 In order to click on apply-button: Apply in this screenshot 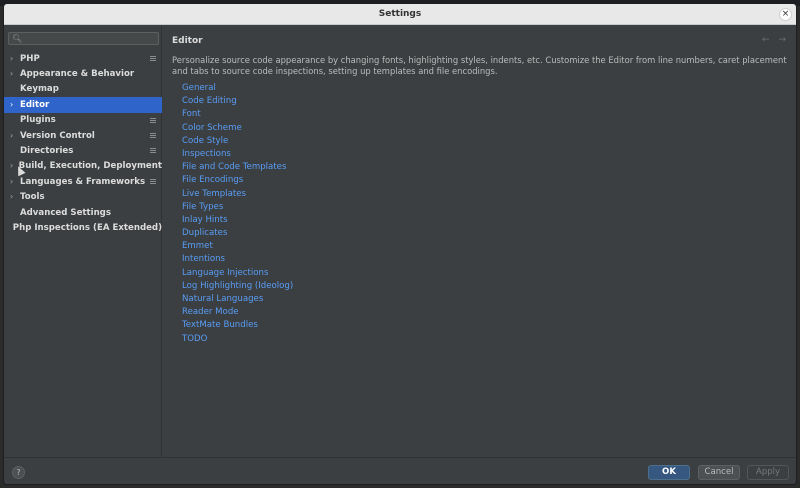, I will do `click(768, 472)`.